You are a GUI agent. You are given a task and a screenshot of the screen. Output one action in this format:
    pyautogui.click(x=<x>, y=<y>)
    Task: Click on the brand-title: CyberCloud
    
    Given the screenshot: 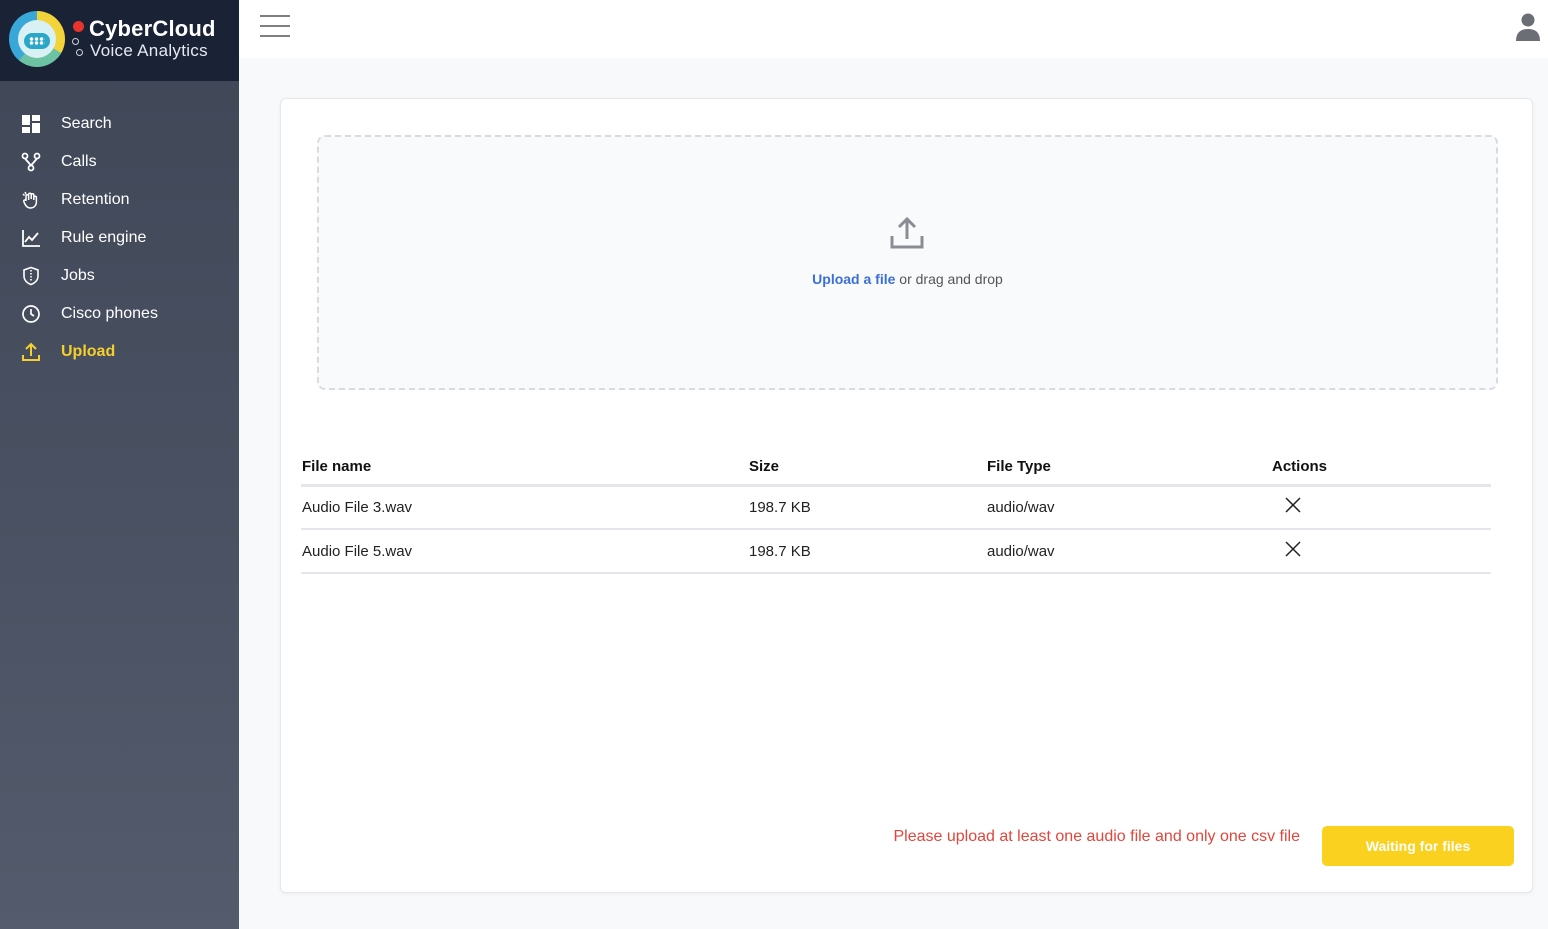 What is the action you would take?
    pyautogui.click(x=152, y=28)
    